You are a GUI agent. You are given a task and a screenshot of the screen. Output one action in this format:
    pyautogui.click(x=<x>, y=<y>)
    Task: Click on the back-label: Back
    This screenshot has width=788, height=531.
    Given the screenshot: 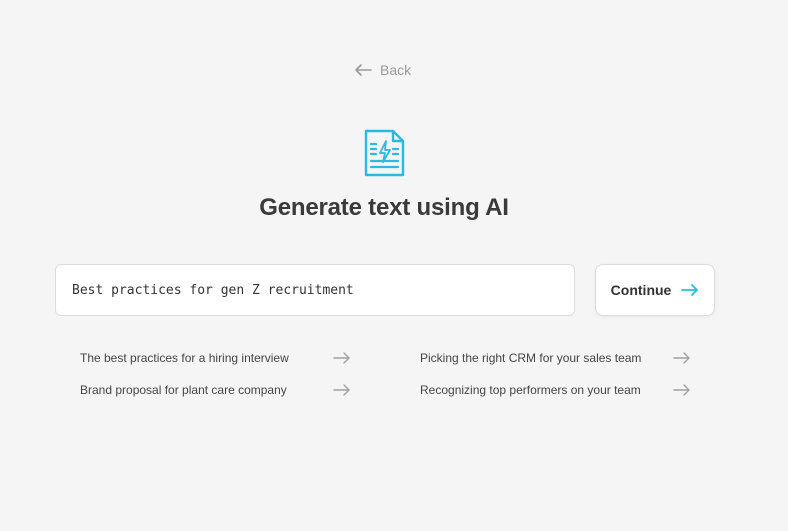 What is the action you would take?
    pyautogui.click(x=396, y=70)
    